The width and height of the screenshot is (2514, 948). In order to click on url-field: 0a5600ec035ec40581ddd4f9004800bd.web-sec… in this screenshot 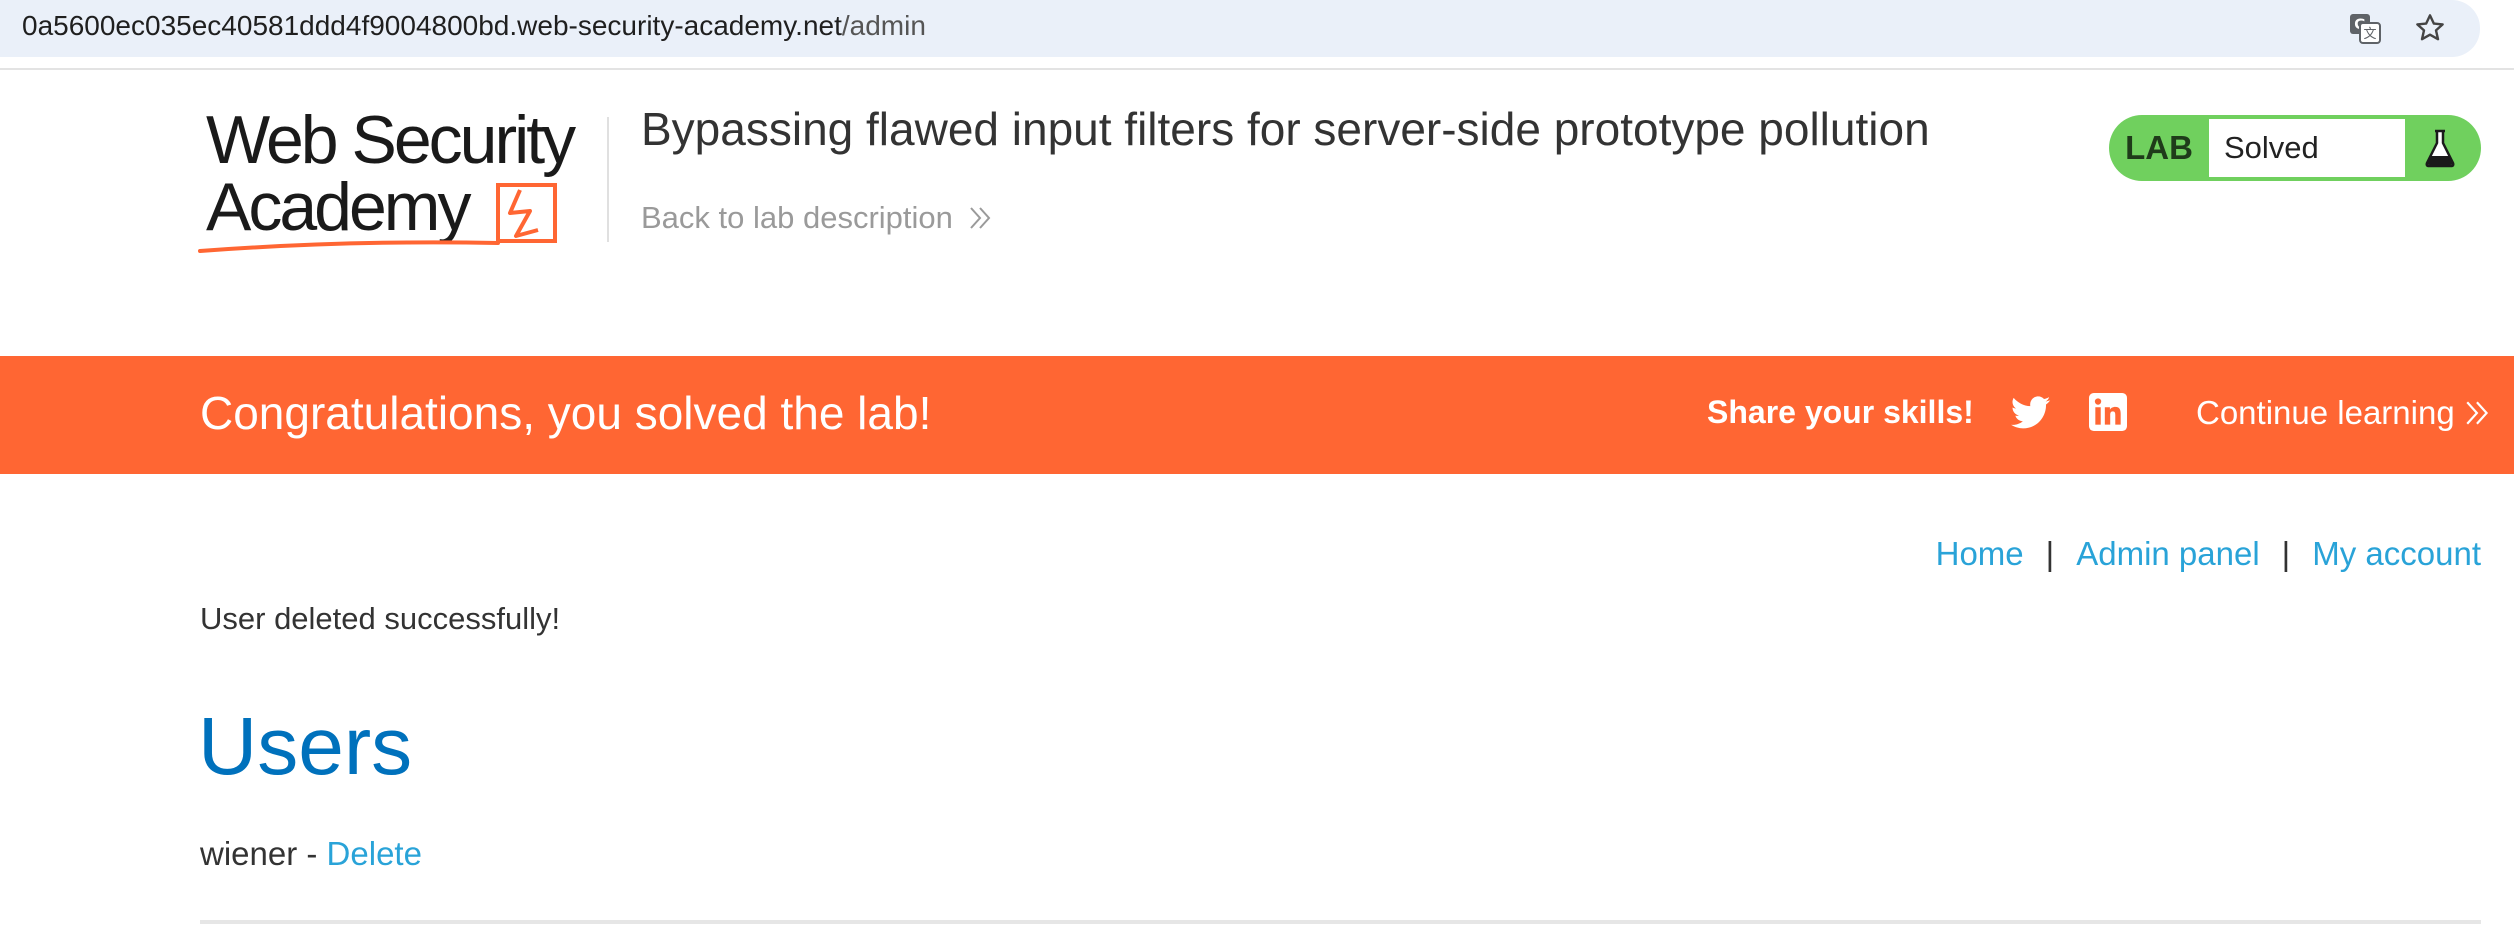, I will do `click(1240, 28)`.